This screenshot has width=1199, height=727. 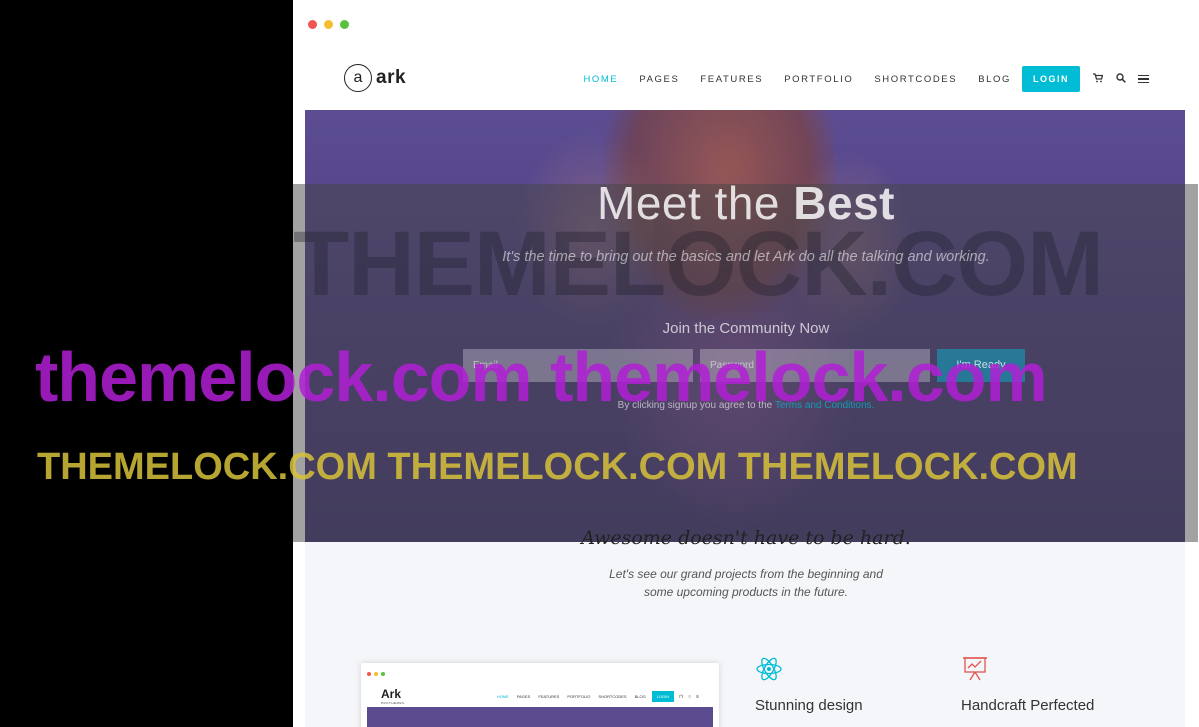 What do you see at coordinates (1121, 79) in the screenshot?
I see `search-icon` at bounding box center [1121, 79].